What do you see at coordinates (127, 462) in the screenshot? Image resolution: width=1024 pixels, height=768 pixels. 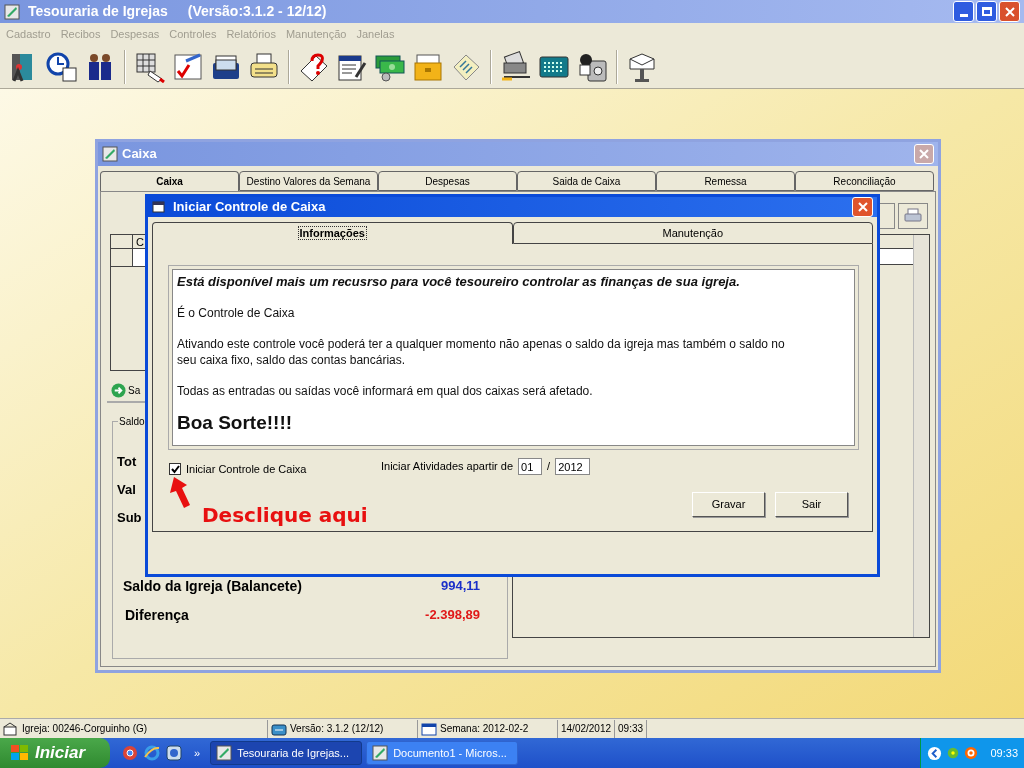 I see `field-label: Tot` at bounding box center [127, 462].